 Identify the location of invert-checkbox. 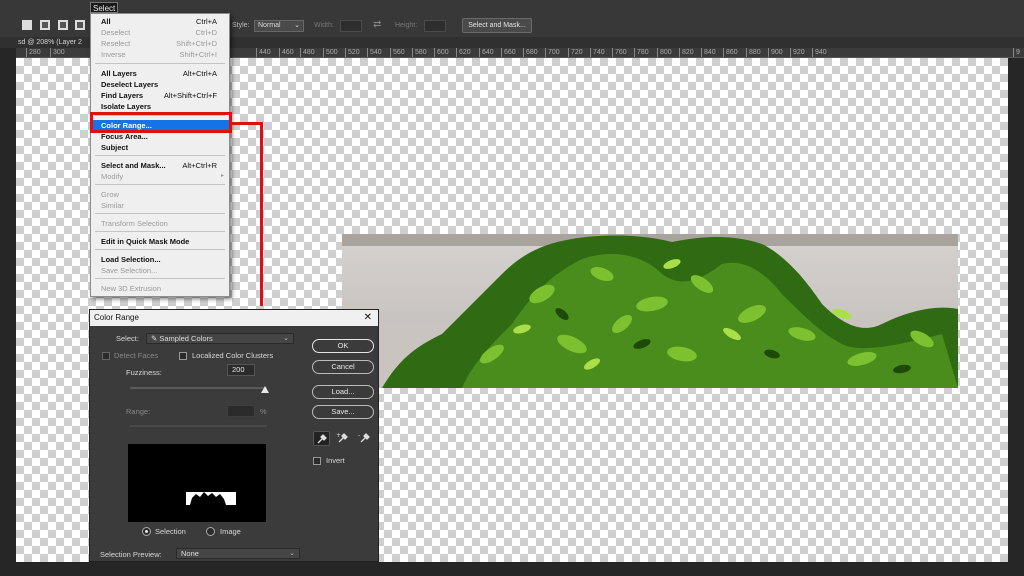
(317, 461).